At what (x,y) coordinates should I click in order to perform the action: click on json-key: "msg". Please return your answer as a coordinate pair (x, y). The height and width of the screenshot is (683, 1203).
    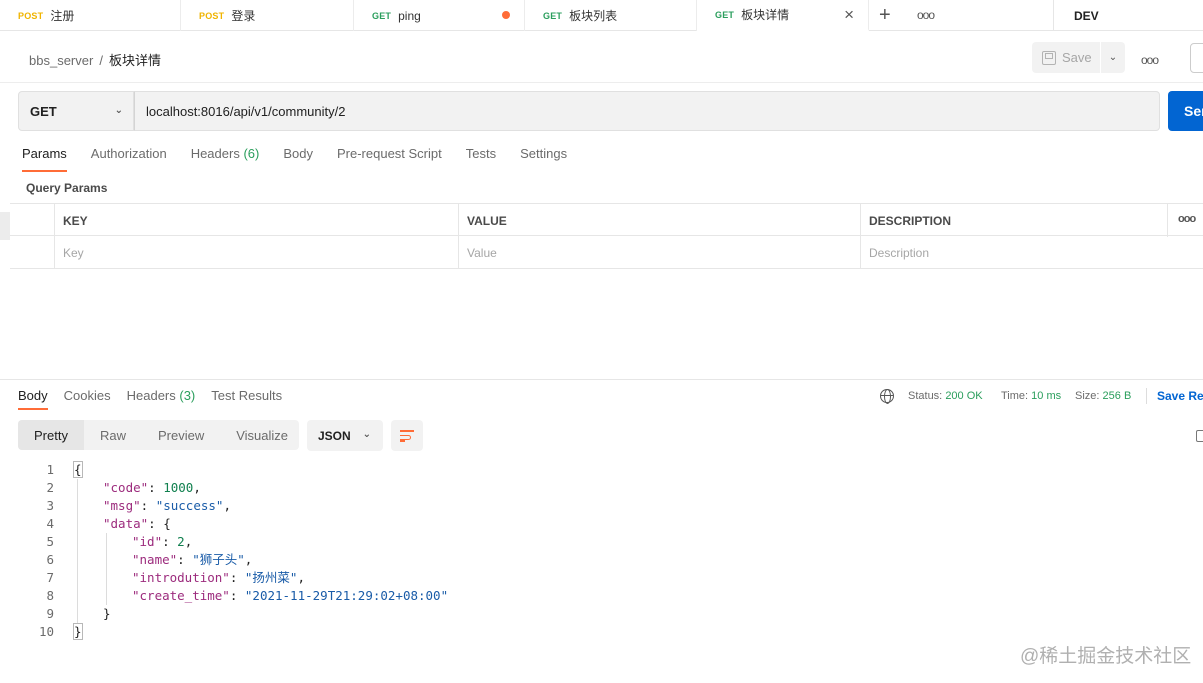
    Looking at the image, I should click on (122, 505).